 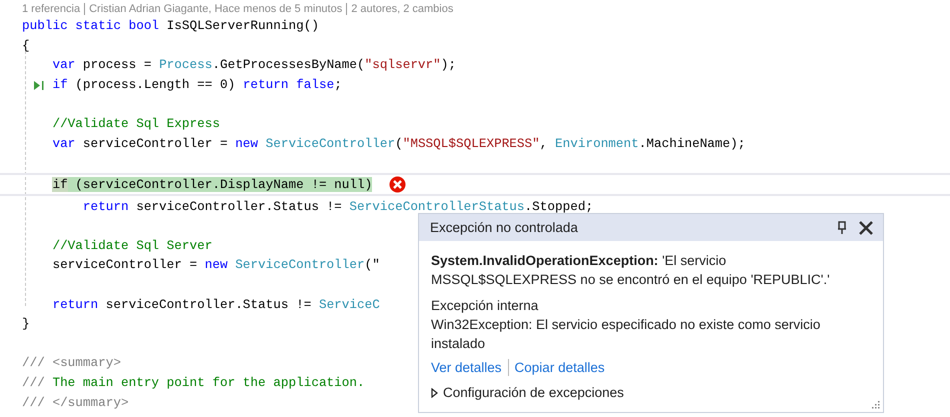 What do you see at coordinates (559, 367) in the screenshot?
I see `details-link: Copiar detalles` at bounding box center [559, 367].